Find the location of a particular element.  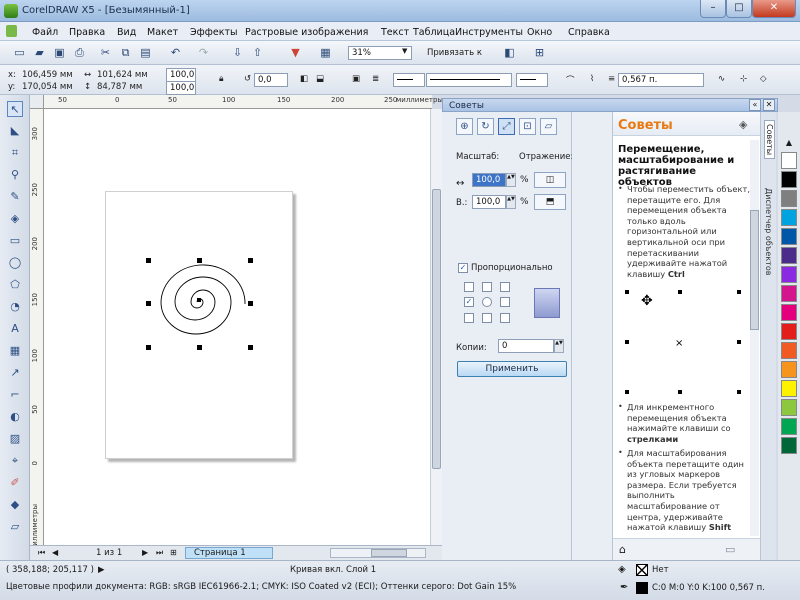

transparency-tool-icon: ▨ is located at coordinates (15, 439).